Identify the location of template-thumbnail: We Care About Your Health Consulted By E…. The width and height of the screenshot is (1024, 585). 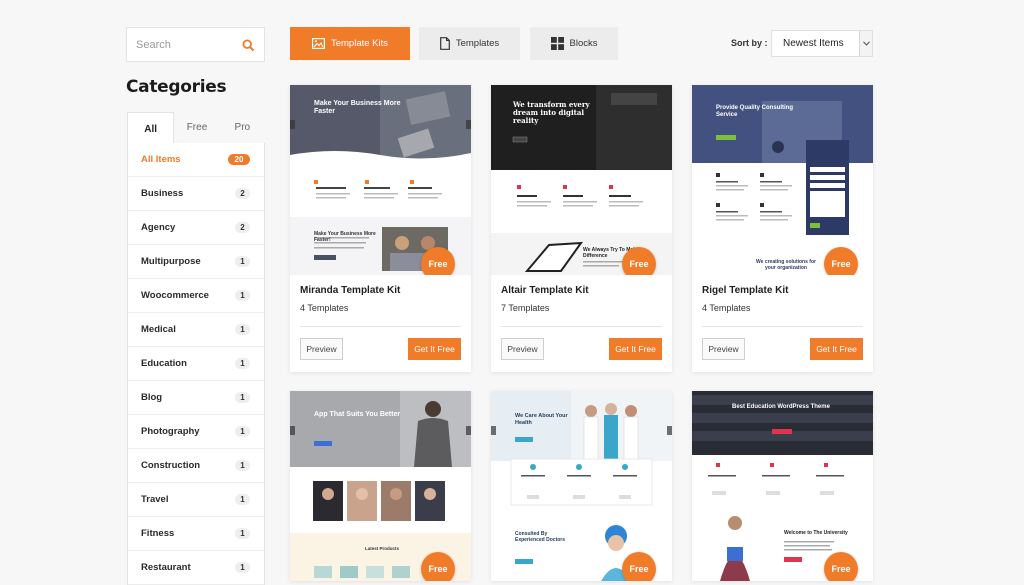
(581, 486).